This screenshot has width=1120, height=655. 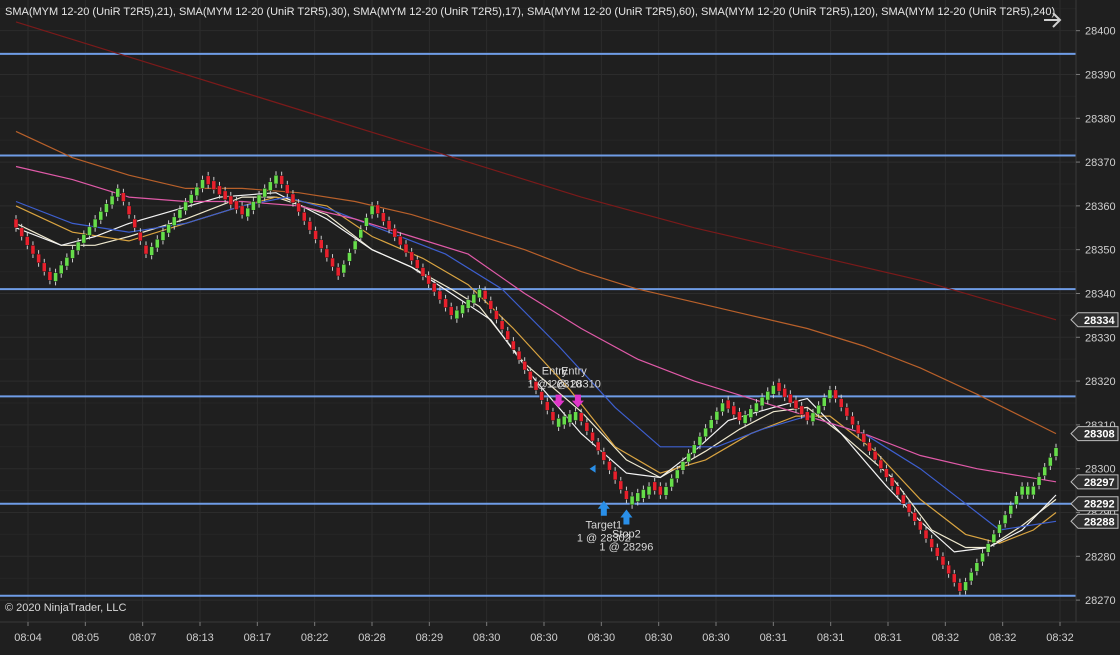 I want to click on x-tick-label: 08:28, so click(x=372, y=638).